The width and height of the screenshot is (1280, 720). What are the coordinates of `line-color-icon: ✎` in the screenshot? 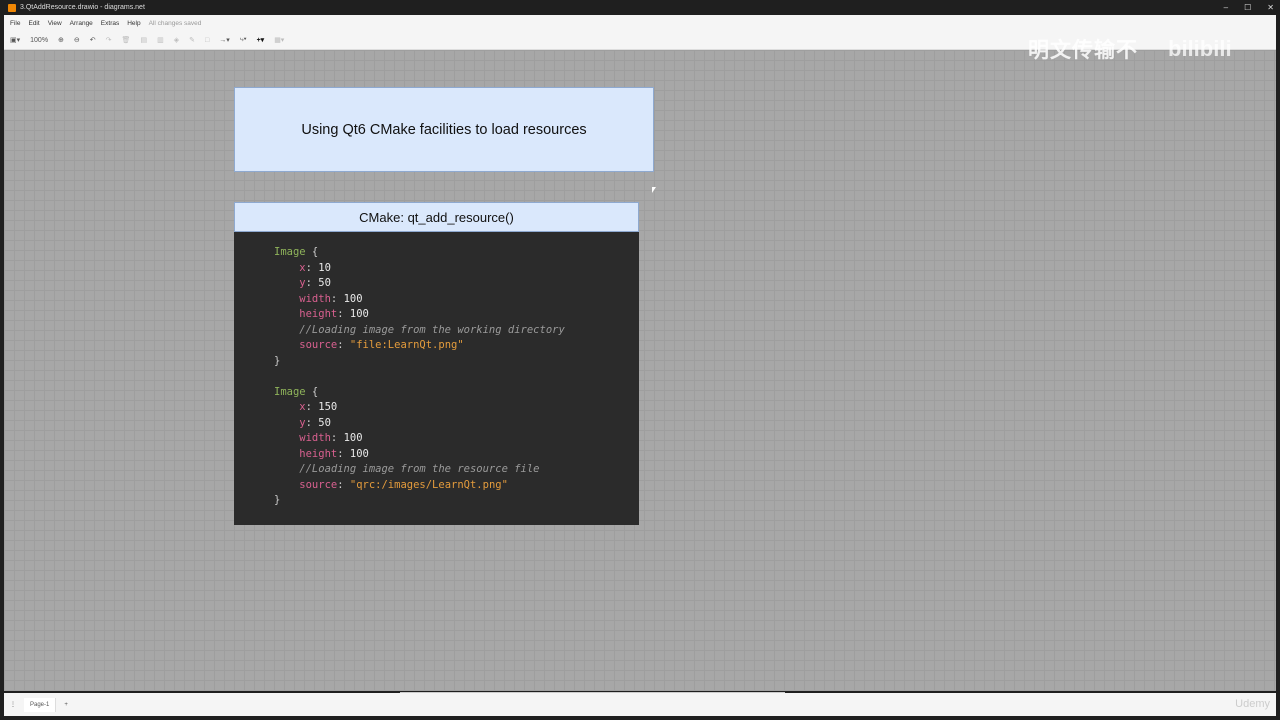 It's located at (192, 40).